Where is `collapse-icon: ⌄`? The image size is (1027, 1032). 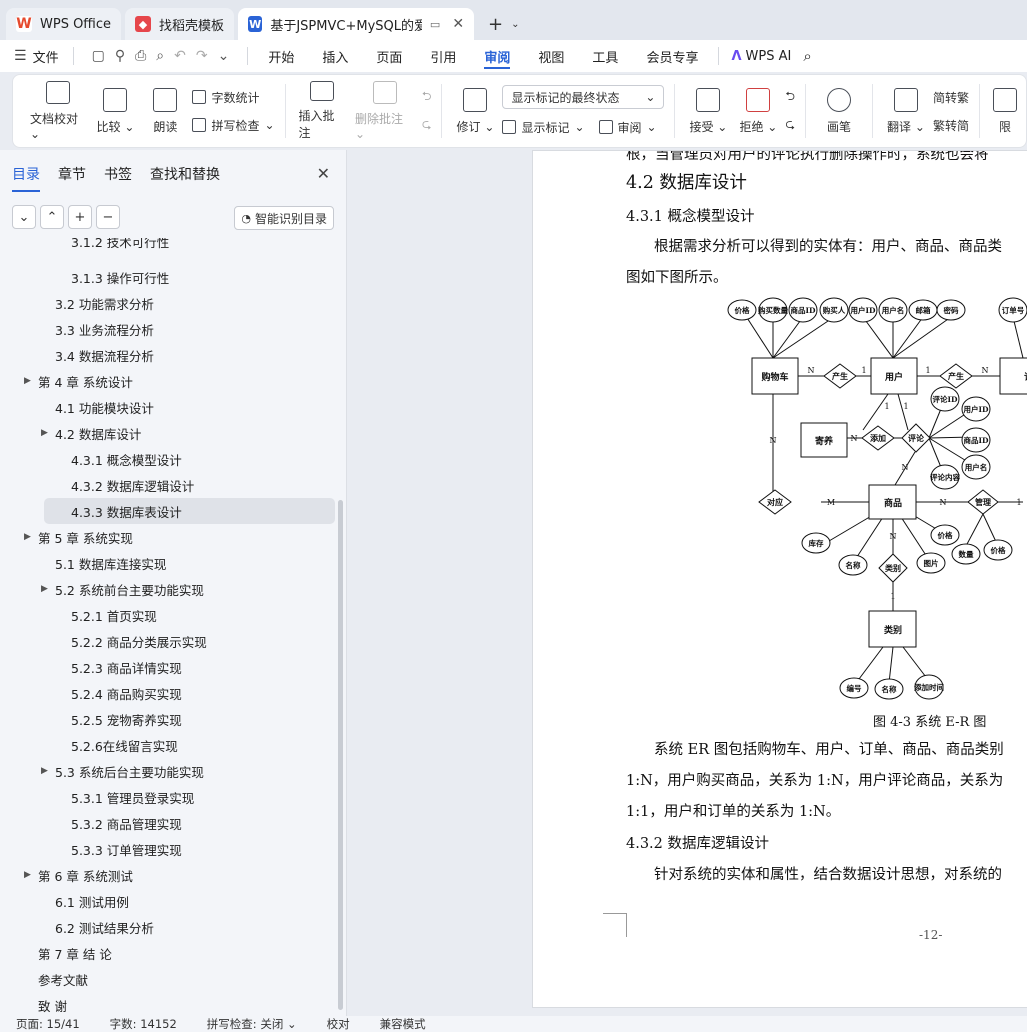 collapse-icon: ⌄ is located at coordinates (24, 217).